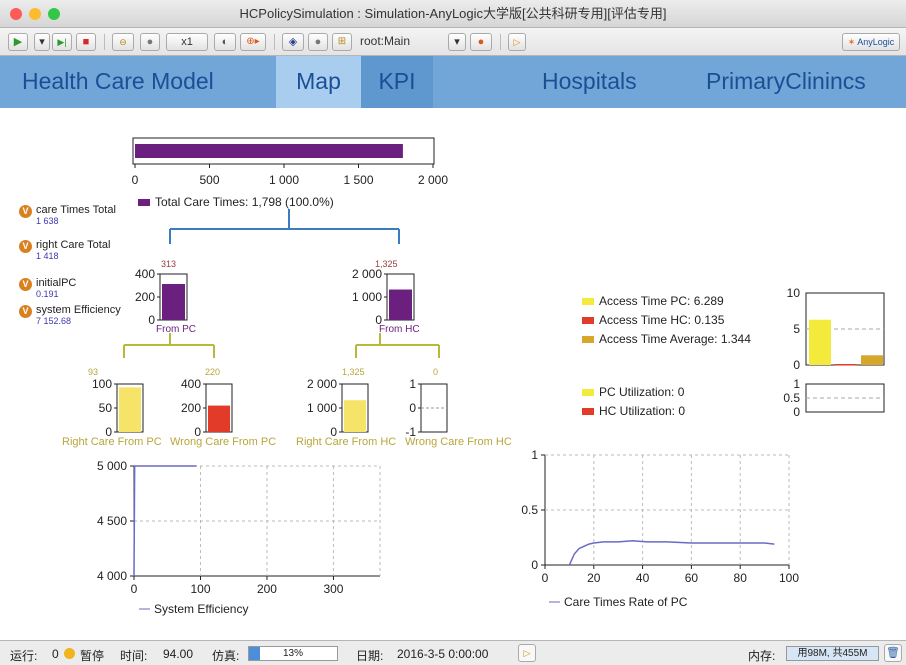 This screenshot has height=665, width=906. I want to click on run-icon: ▶, so click(18, 42).